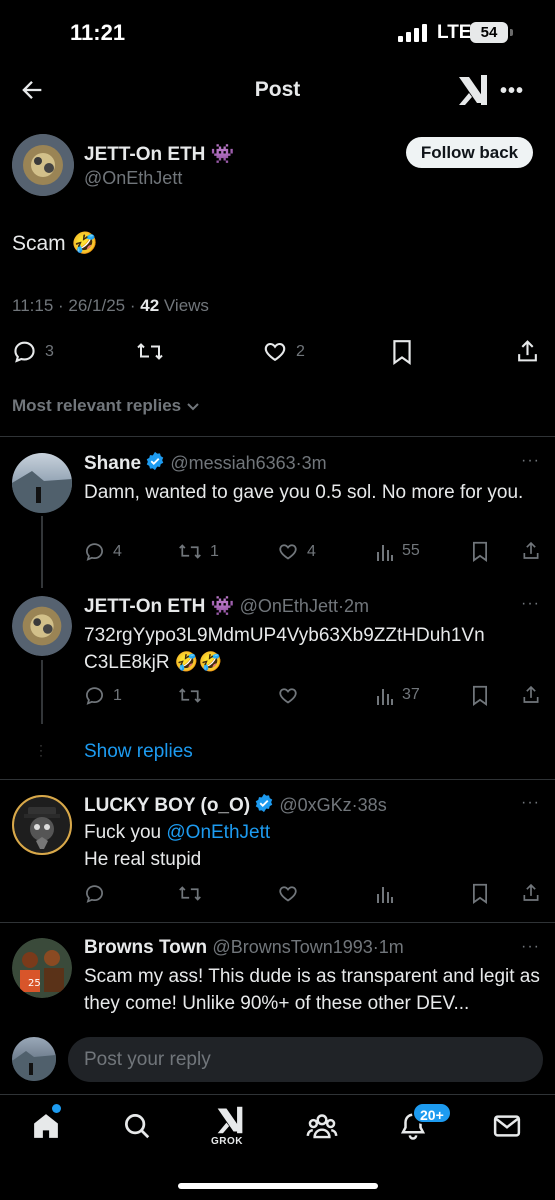  What do you see at coordinates (103, 695) in the screenshot?
I see `reply-button: 1` at bounding box center [103, 695].